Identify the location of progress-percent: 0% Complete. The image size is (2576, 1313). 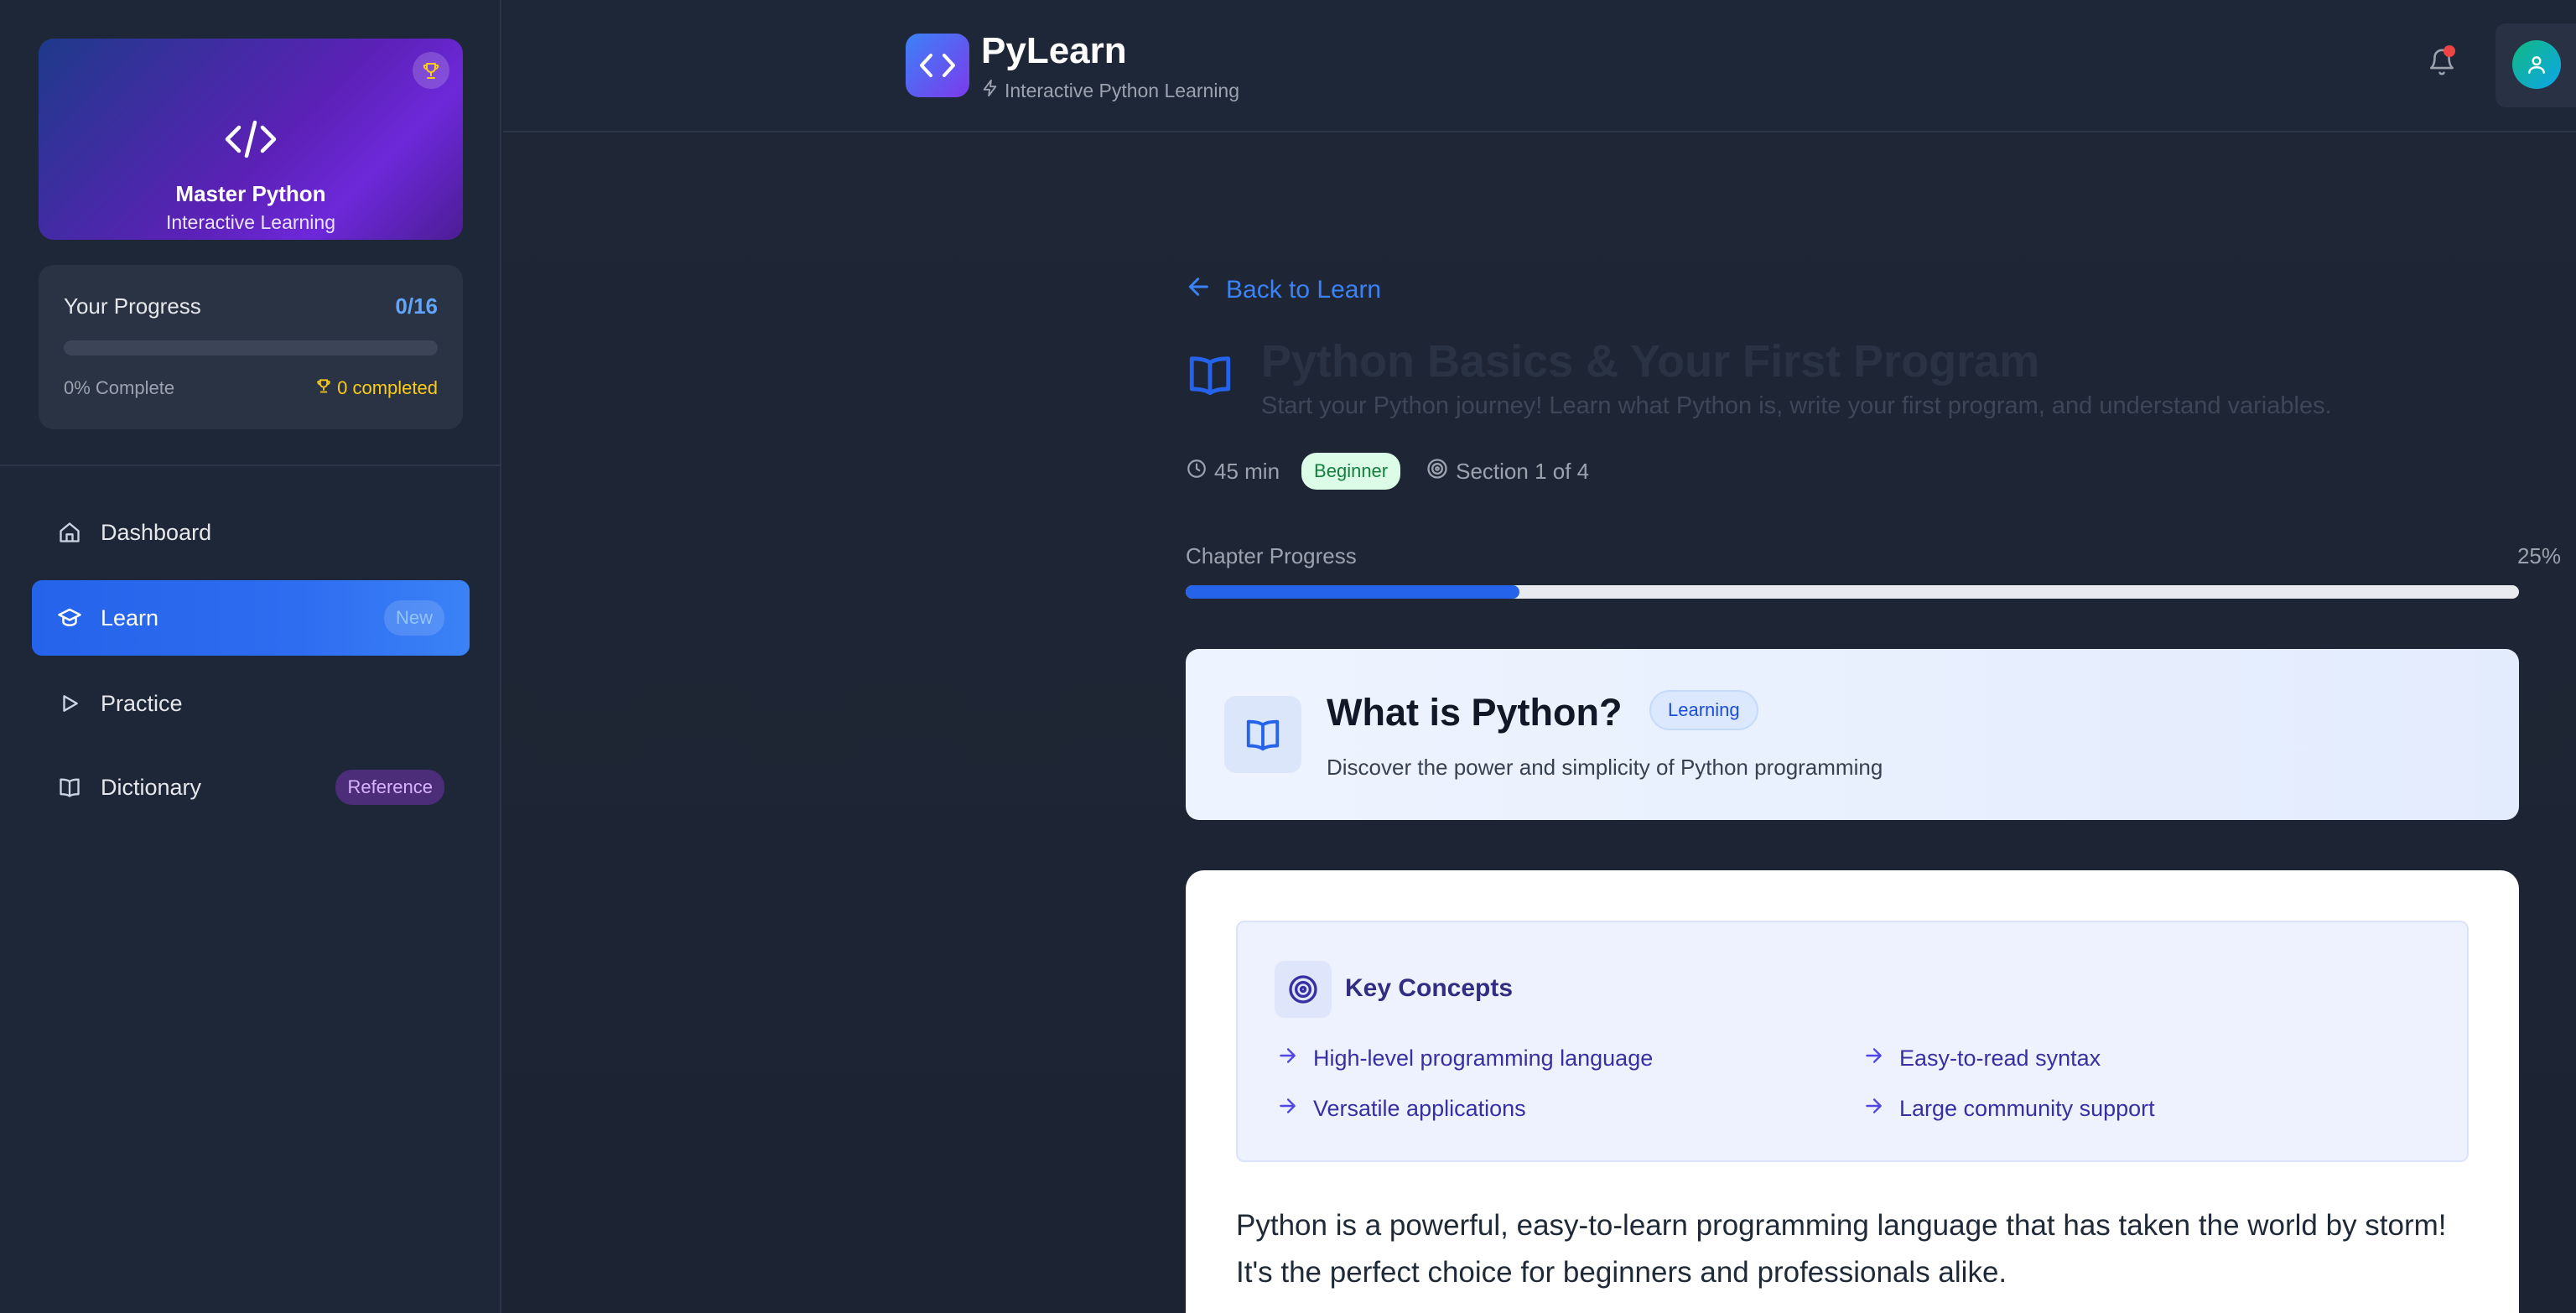
(119, 387).